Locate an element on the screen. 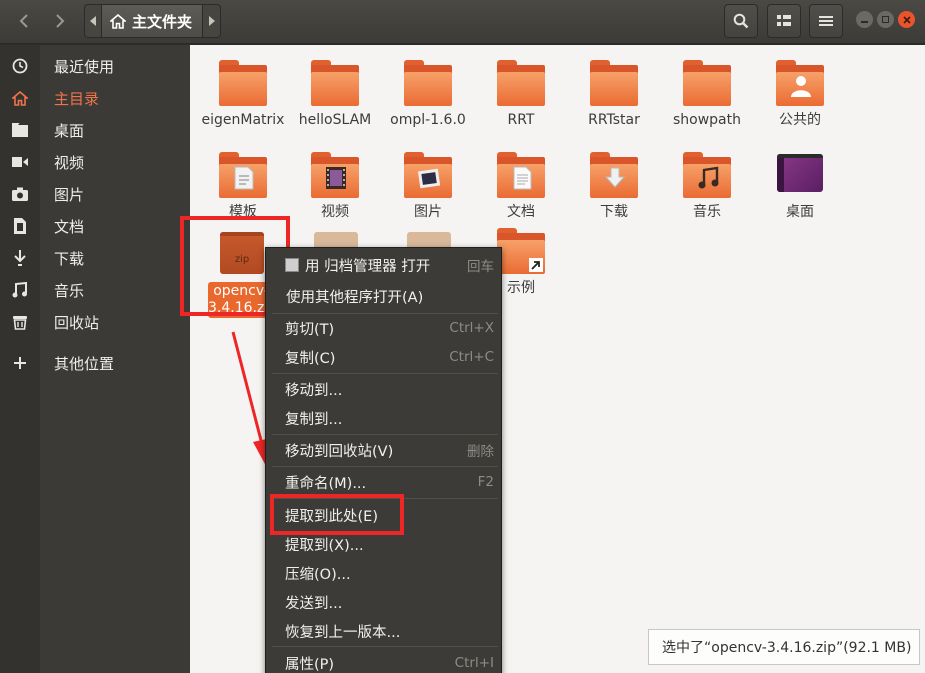 This screenshot has width=925, height=673. forward-button is located at coordinates (60, 21).